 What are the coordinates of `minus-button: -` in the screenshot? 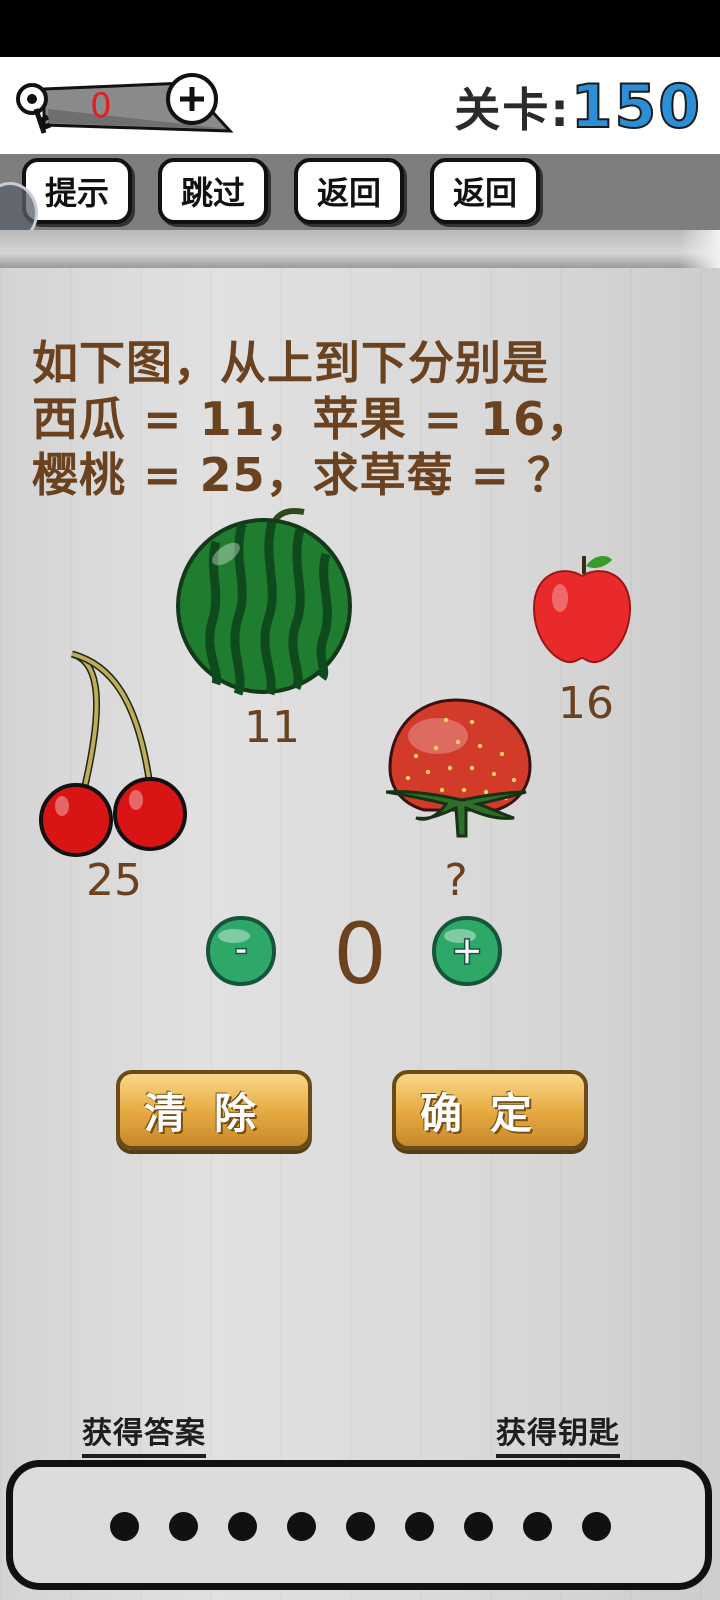 It's located at (241, 951).